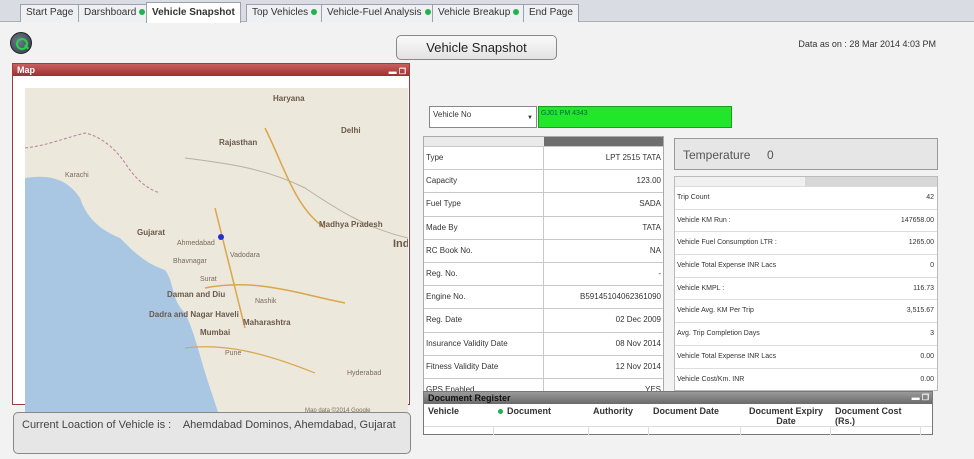 The height and width of the screenshot is (459, 974). Describe the element at coordinates (452, 114) in the screenshot. I see `vehicle-no-label: Vehicle No` at that location.